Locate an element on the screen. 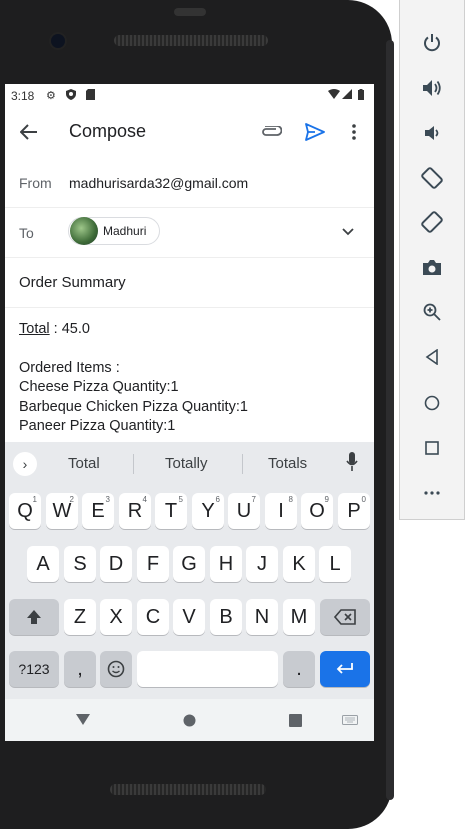 Image resolution: width=474 pixels, height=829 pixels. key-t: T5 is located at coordinates (171, 511).